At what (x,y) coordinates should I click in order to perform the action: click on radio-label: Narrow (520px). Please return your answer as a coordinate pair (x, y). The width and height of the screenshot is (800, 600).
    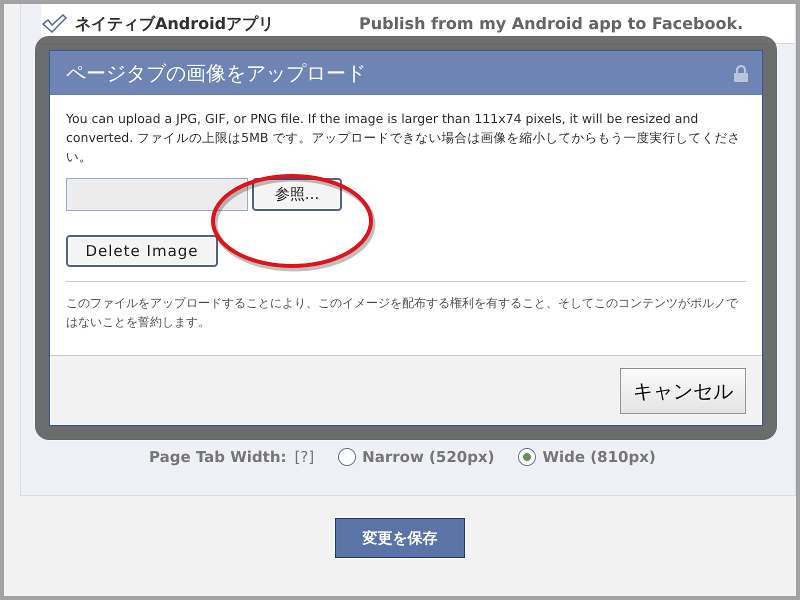
    Looking at the image, I should click on (428, 457).